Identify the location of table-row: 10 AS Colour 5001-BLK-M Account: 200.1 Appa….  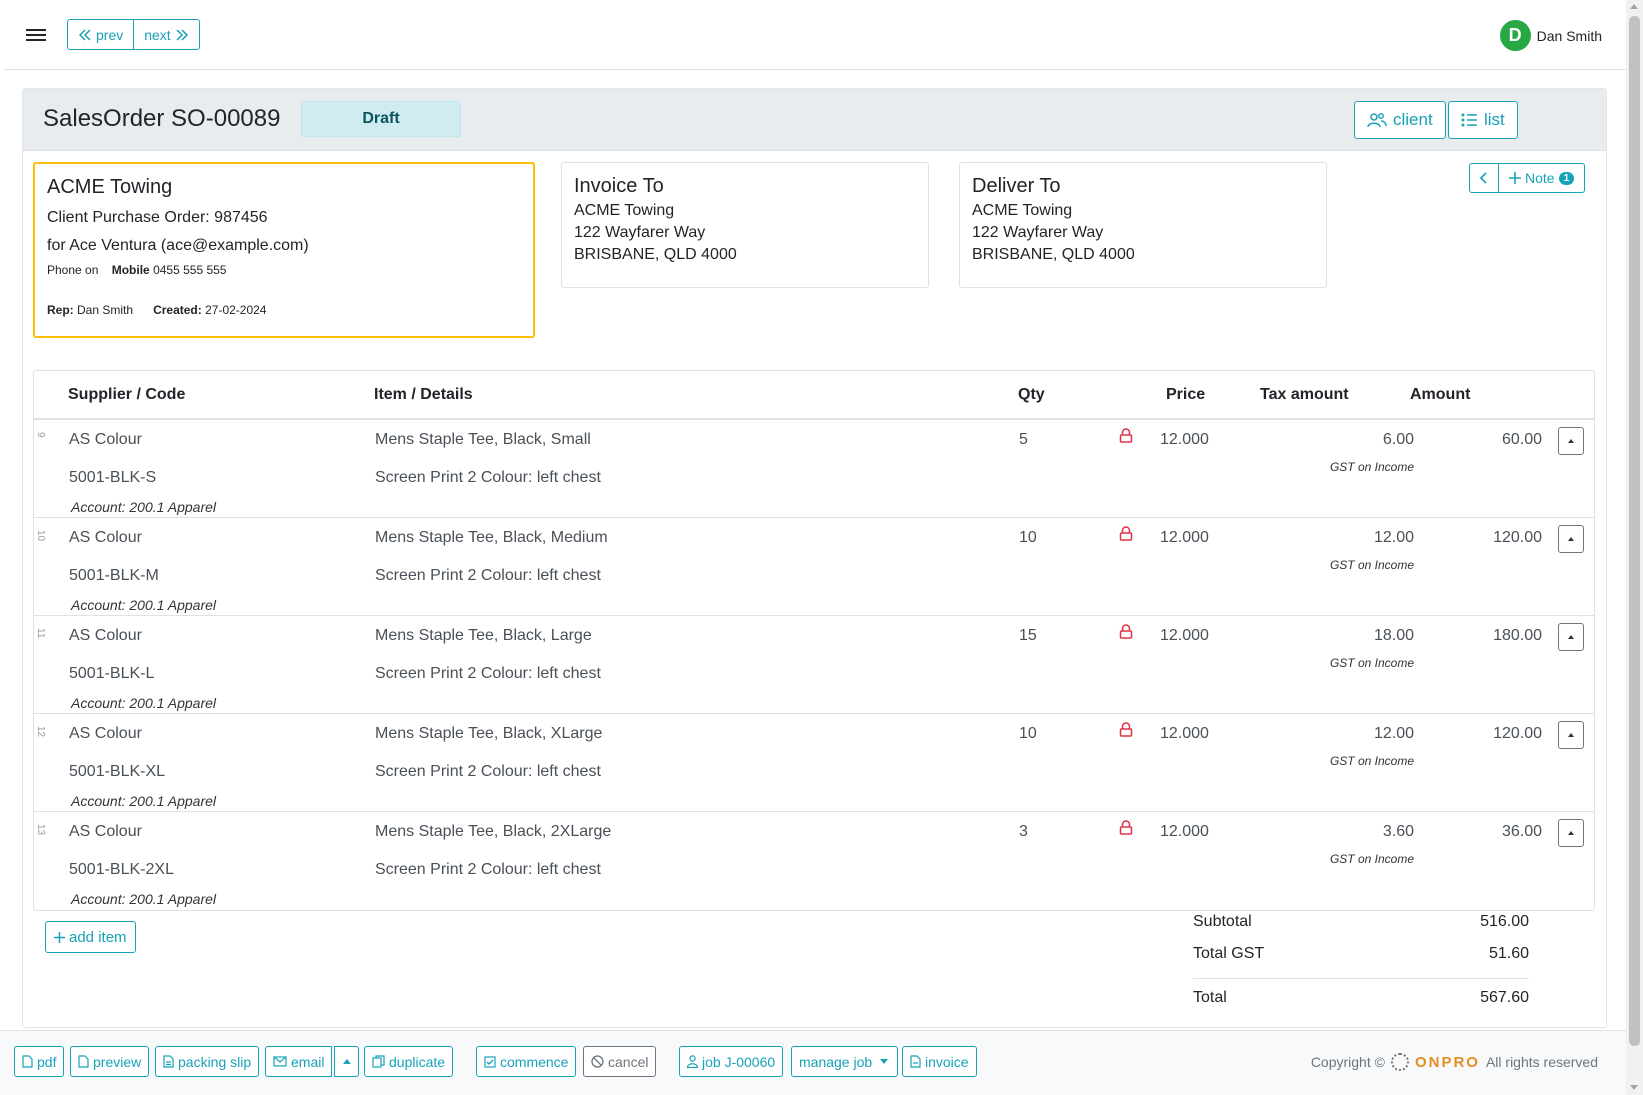
(814, 567).